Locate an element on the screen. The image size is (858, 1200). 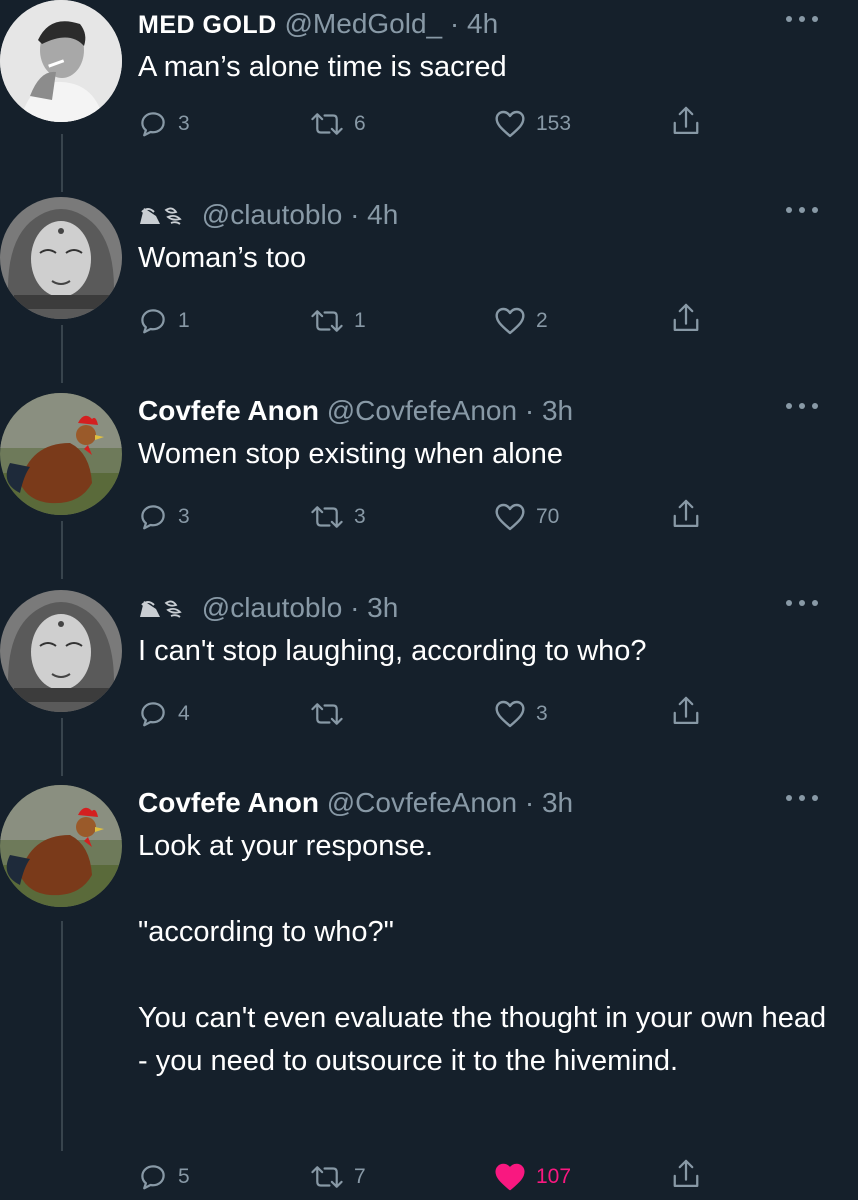
tweet-header: MED GOLD @MedGold_ · 4h is located at coordinates (318, 24).